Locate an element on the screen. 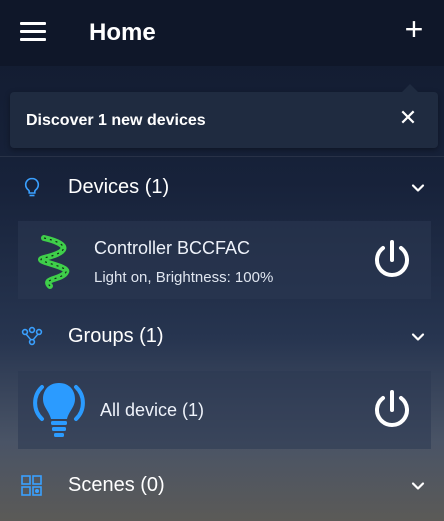 The width and height of the screenshot is (444, 521). group-name: All device (1) is located at coordinates (152, 410).